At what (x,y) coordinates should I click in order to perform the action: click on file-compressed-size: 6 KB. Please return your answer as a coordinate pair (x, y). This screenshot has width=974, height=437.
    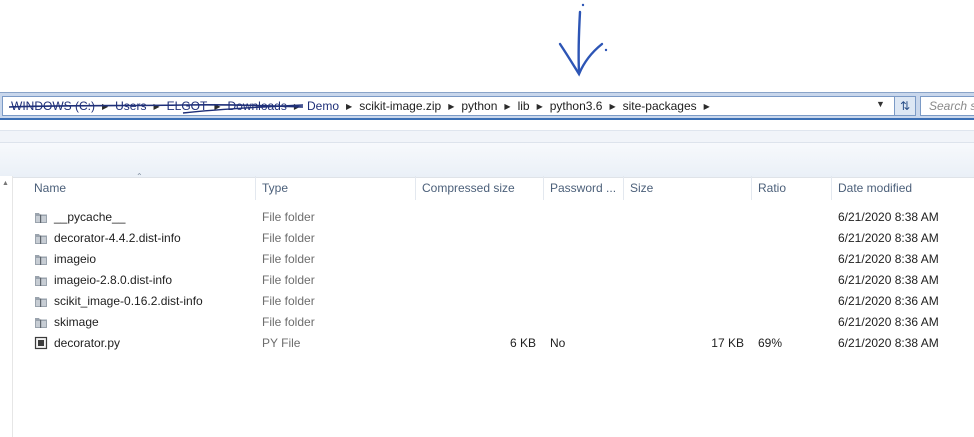
    Looking at the image, I should click on (522, 343).